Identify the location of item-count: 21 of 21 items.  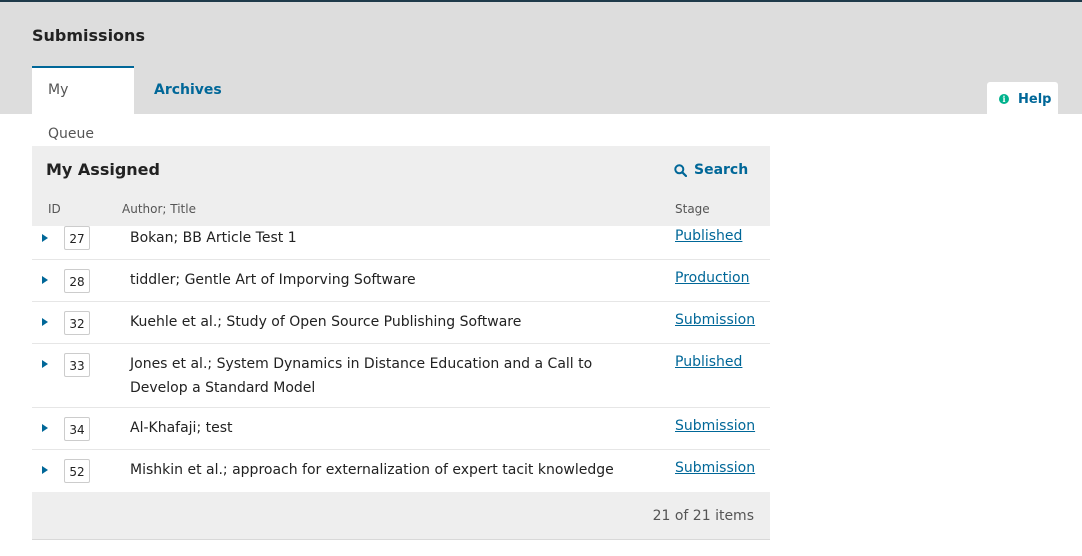
(703, 516).